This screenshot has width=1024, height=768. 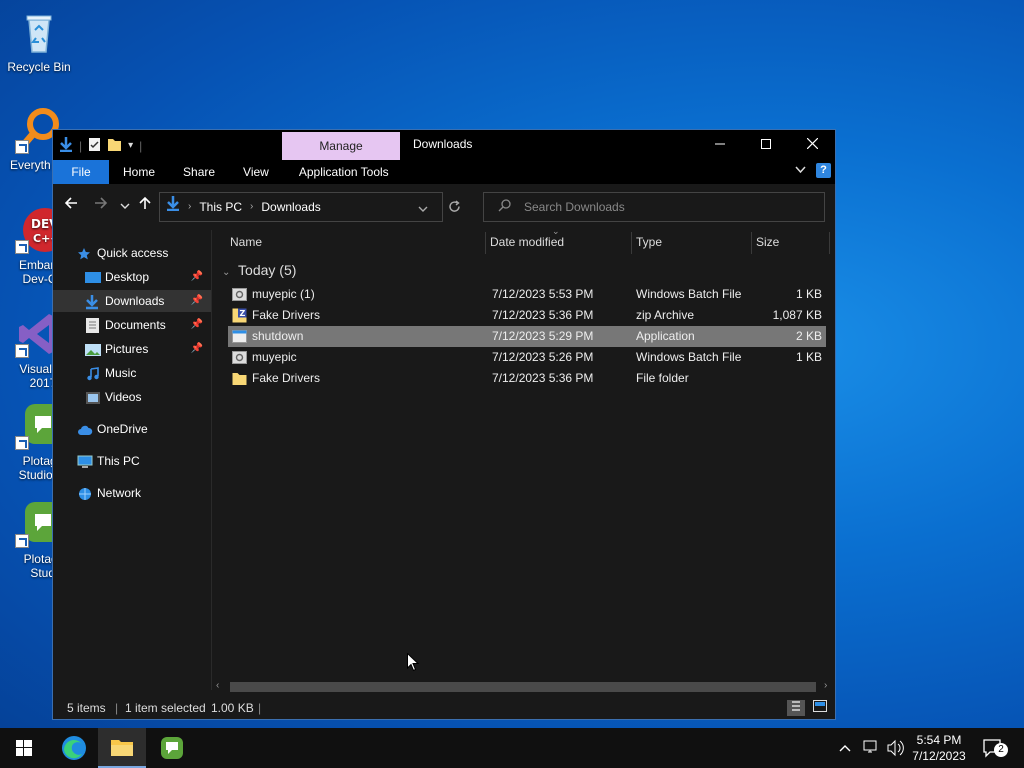 What do you see at coordinates (800, 171) in the screenshot?
I see `expand-ribbon-icon` at bounding box center [800, 171].